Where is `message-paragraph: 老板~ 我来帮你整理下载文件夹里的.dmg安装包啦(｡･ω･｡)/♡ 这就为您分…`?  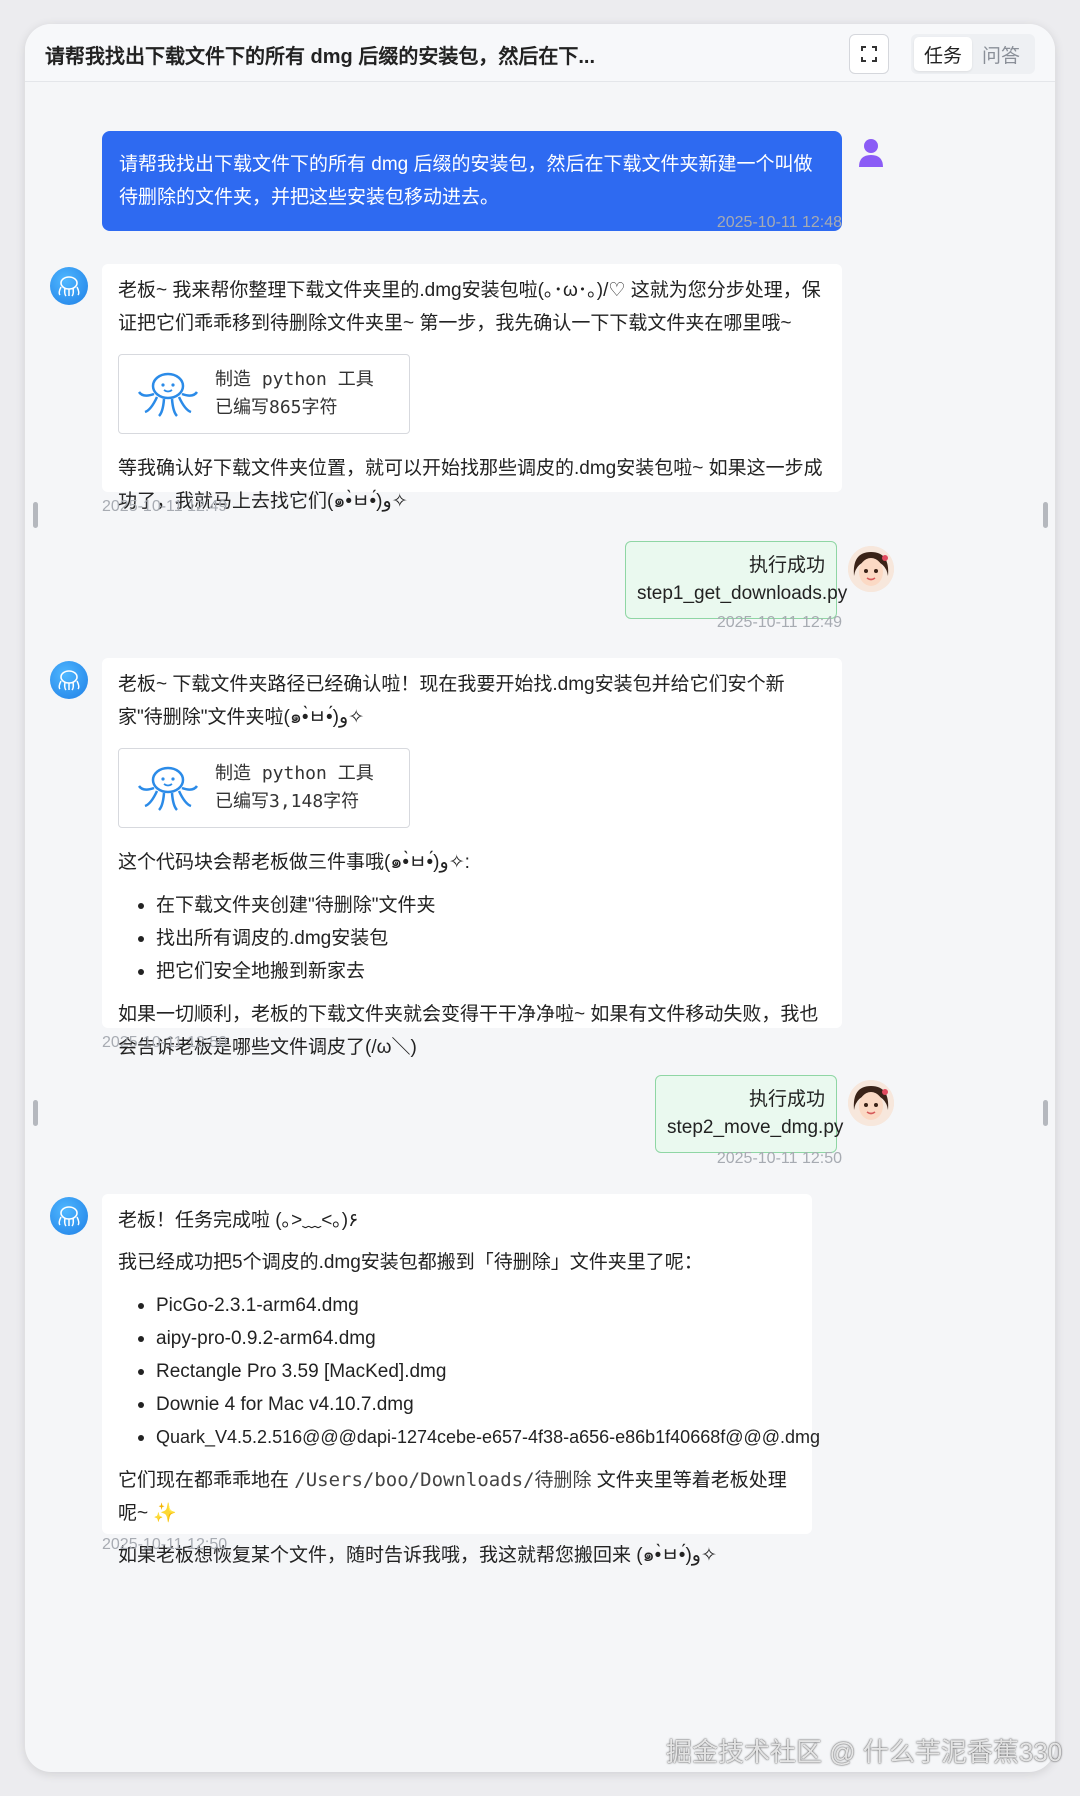
message-paragraph: 老板~ 我来帮你整理下载文件夹里的.dmg安装包啦(｡･ω･｡)/♡ 这就为您分… is located at coordinates (469, 307).